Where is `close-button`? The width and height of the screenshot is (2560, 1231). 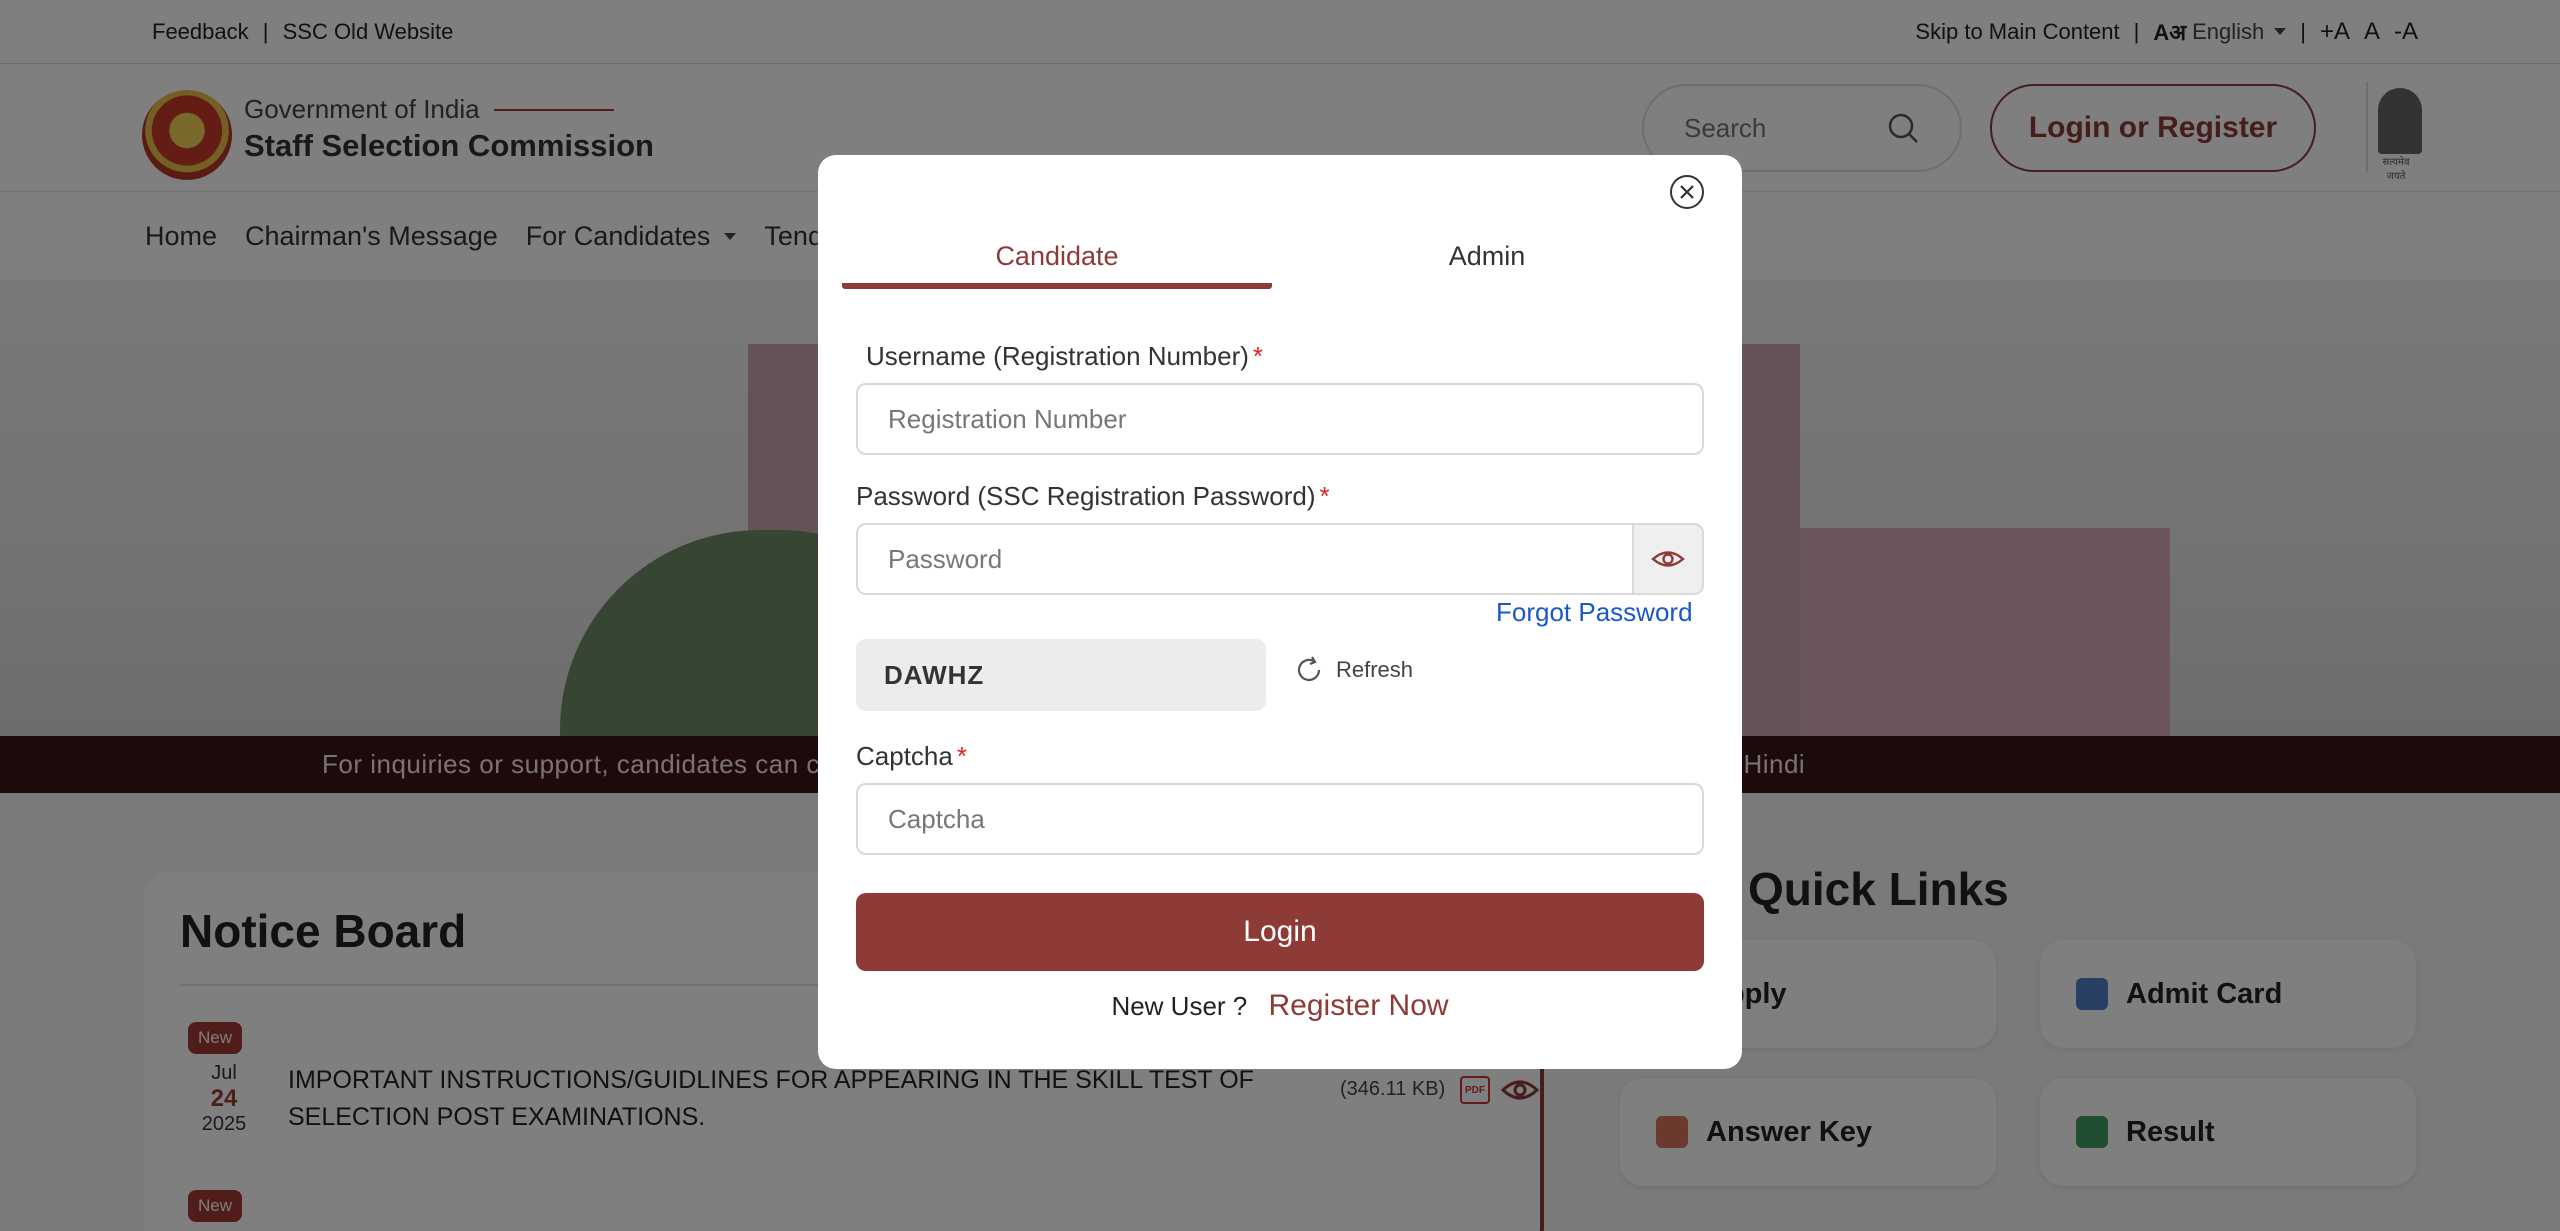 close-button is located at coordinates (1687, 192).